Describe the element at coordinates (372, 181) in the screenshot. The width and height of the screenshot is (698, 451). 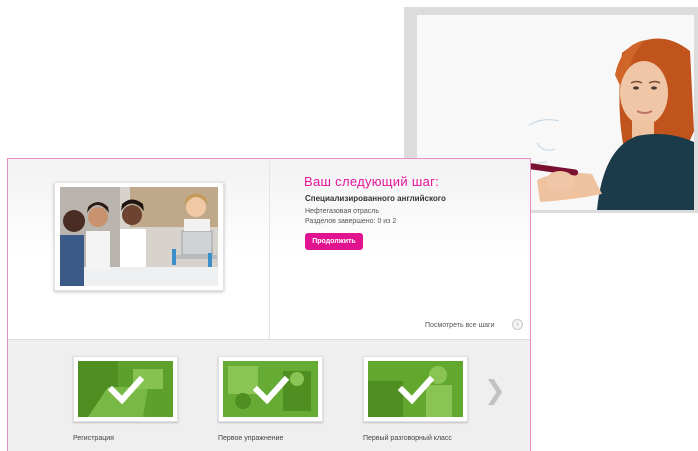
I see `next-step-title: Ваш следующий шаг:` at that location.